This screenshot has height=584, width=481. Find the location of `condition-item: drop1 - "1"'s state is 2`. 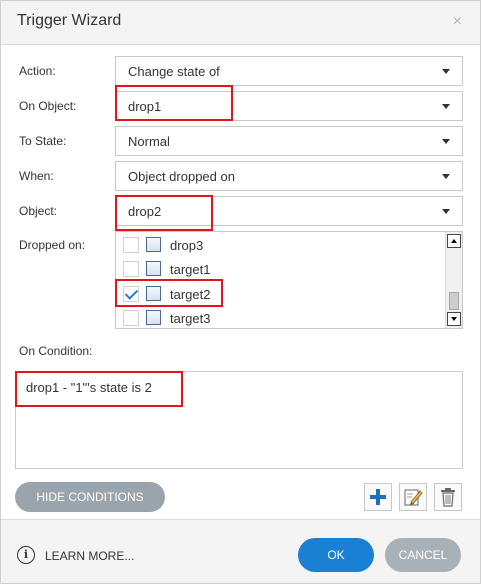

condition-item: drop1 - "1"'s state is 2 is located at coordinates (89, 387).